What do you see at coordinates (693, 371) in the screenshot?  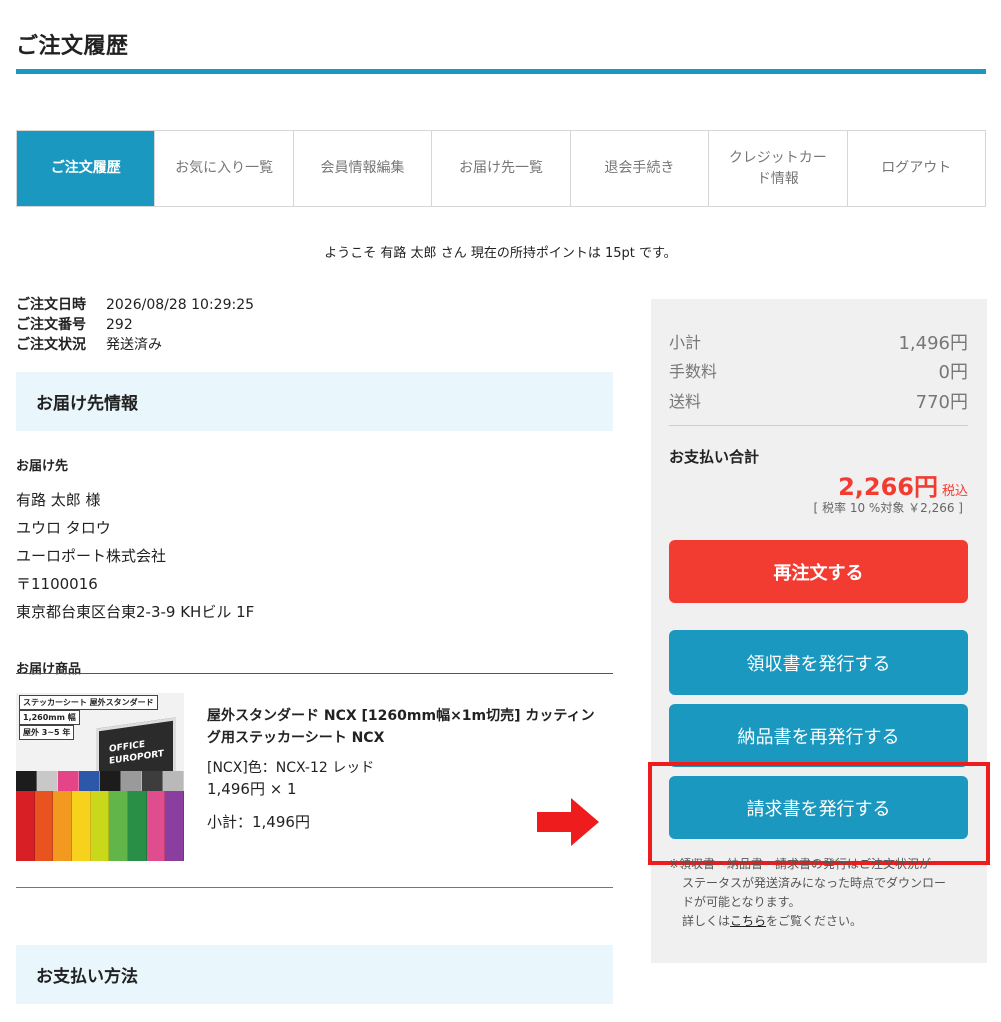 I see `summary-fee-label: 手数料` at bounding box center [693, 371].